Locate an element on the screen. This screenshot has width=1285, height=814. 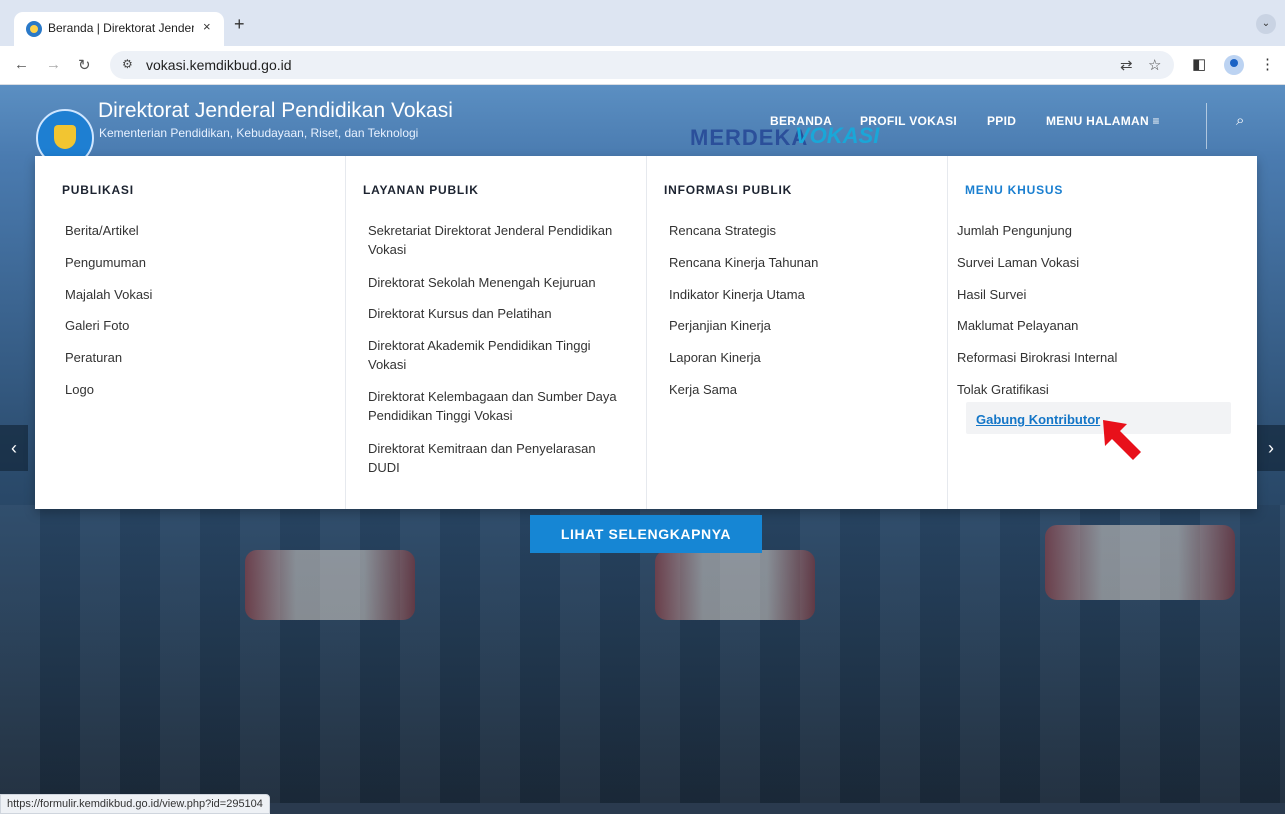
menu-item-berita: Berita/Artikel is located at coordinates (102, 230).